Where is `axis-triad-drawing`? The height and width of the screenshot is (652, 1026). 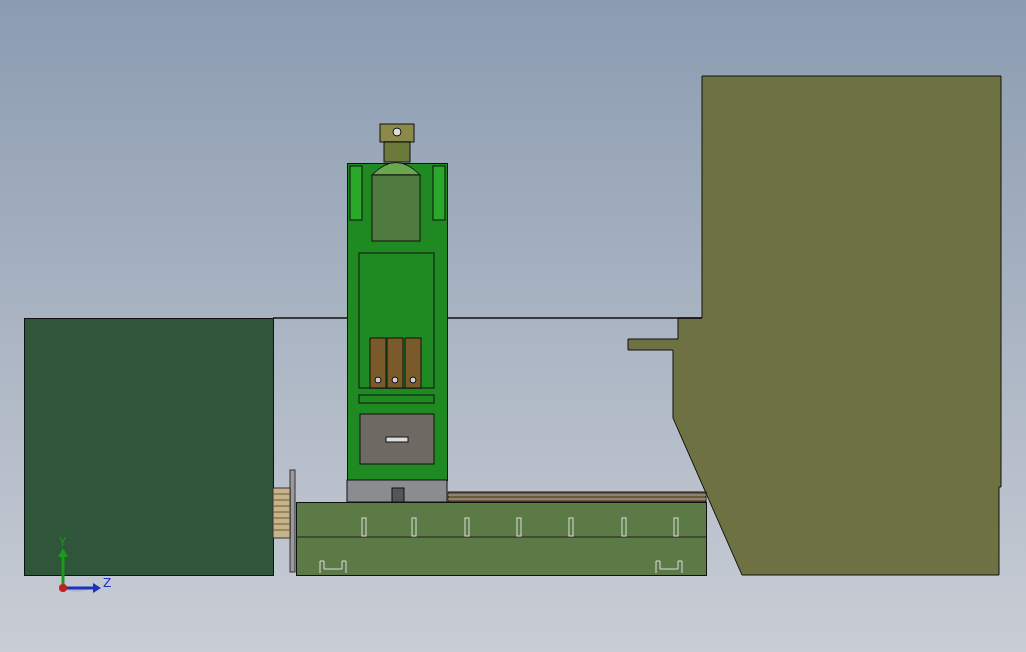 axis-triad-drawing is located at coordinates (79, 570).